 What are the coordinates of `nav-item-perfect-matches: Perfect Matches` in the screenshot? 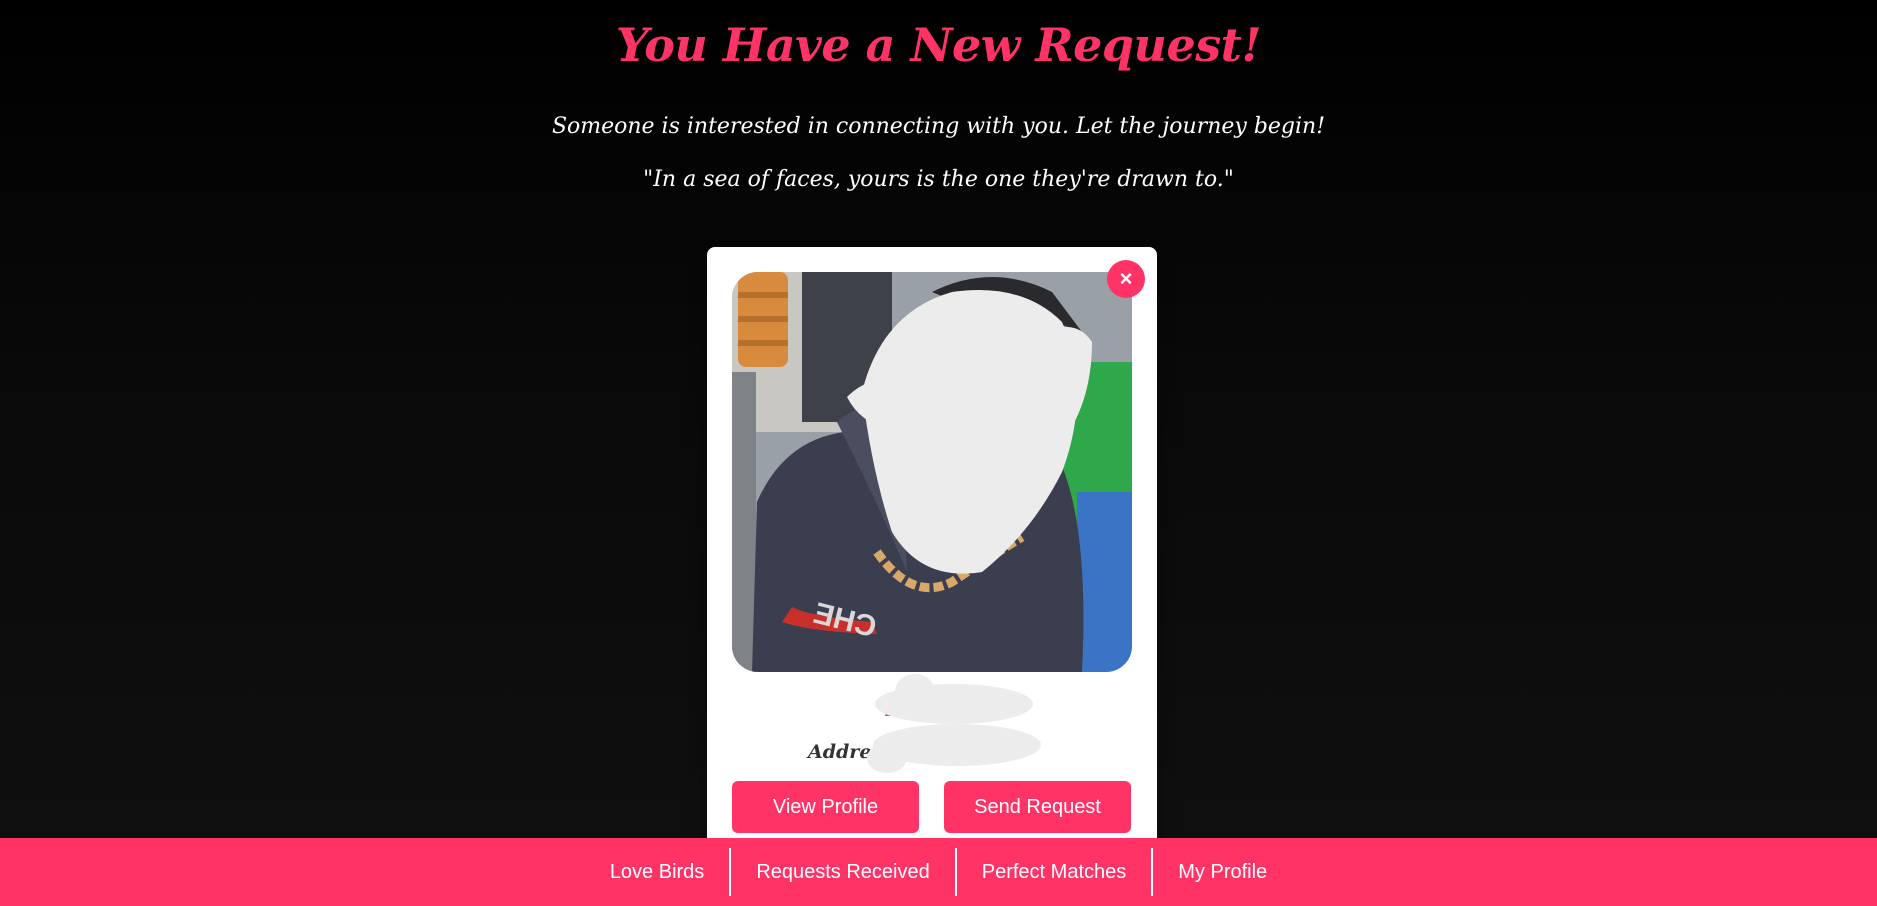 It's located at (1054, 872).